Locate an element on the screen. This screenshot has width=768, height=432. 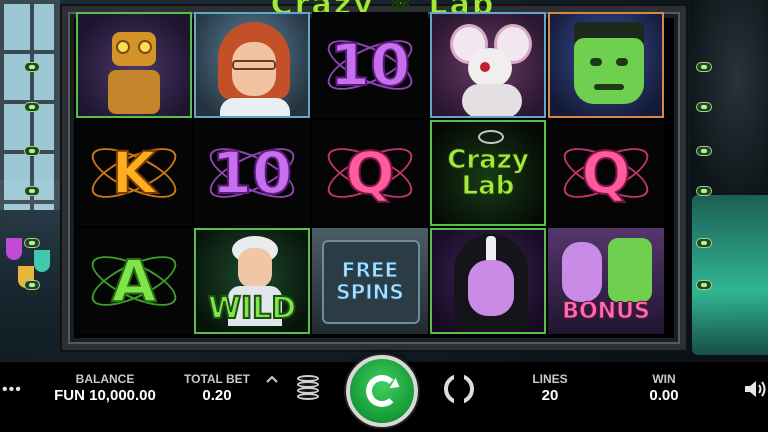
balance-display: BALANCE FUN 10,000.00 is located at coordinates (105, 388).